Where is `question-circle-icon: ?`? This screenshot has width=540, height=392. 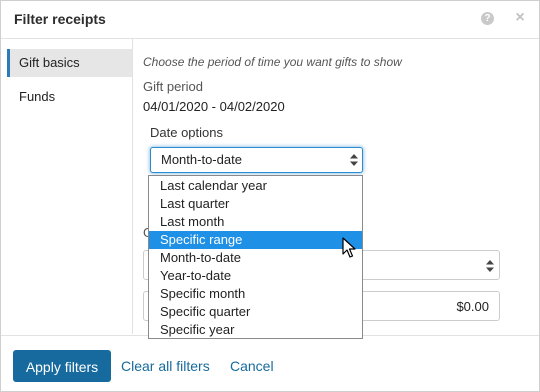 question-circle-icon: ? is located at coordinates (487, 18).